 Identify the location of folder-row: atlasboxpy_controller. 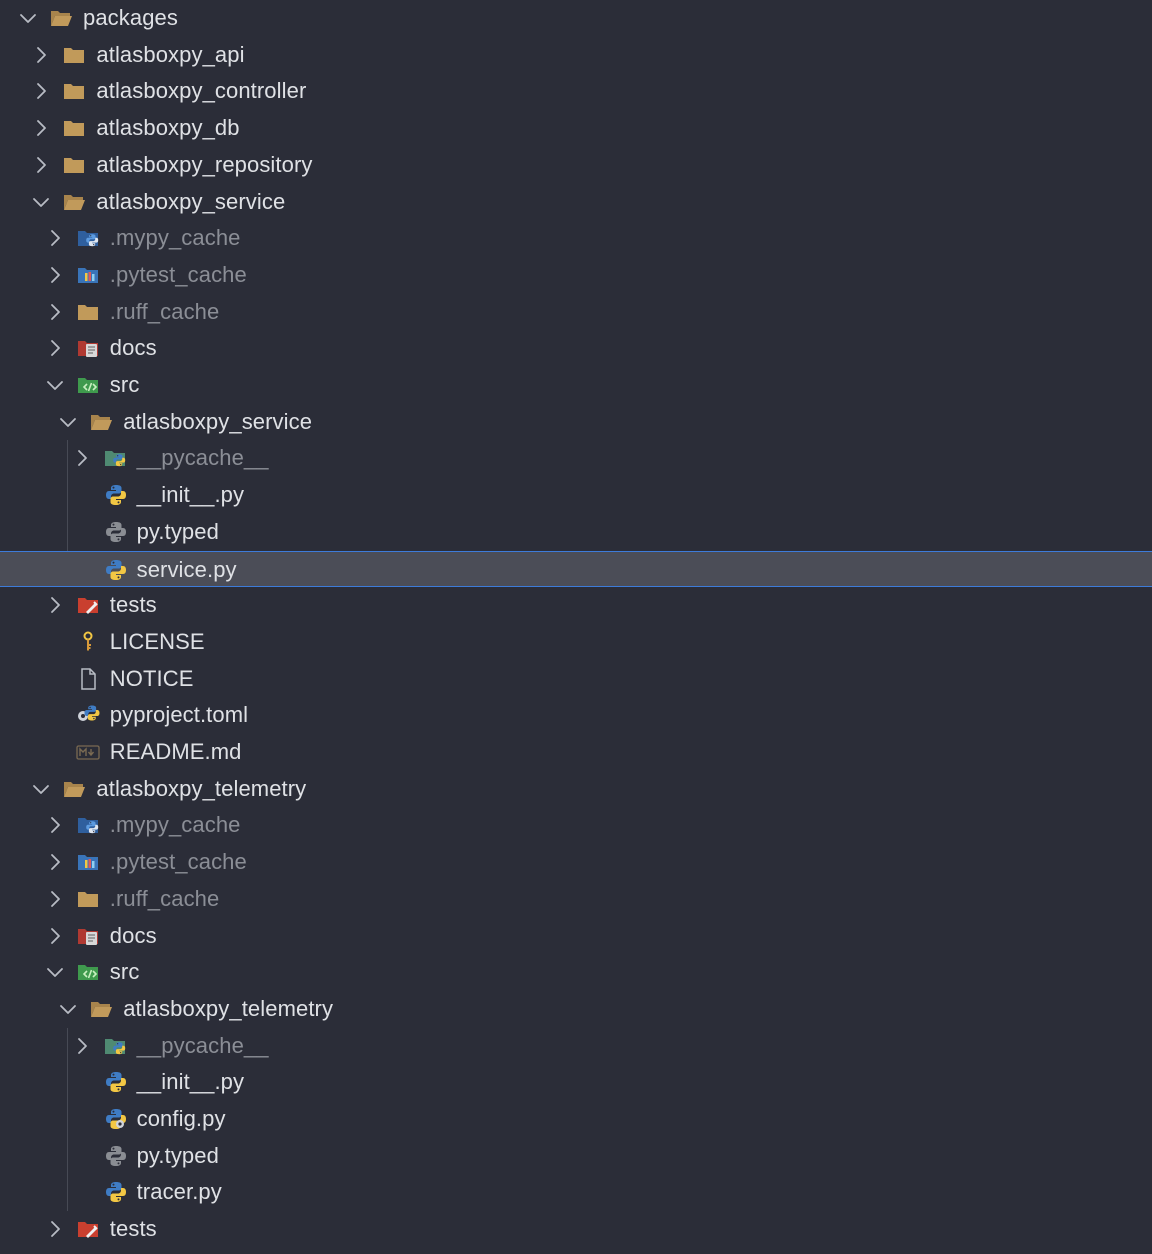
(576, 91).